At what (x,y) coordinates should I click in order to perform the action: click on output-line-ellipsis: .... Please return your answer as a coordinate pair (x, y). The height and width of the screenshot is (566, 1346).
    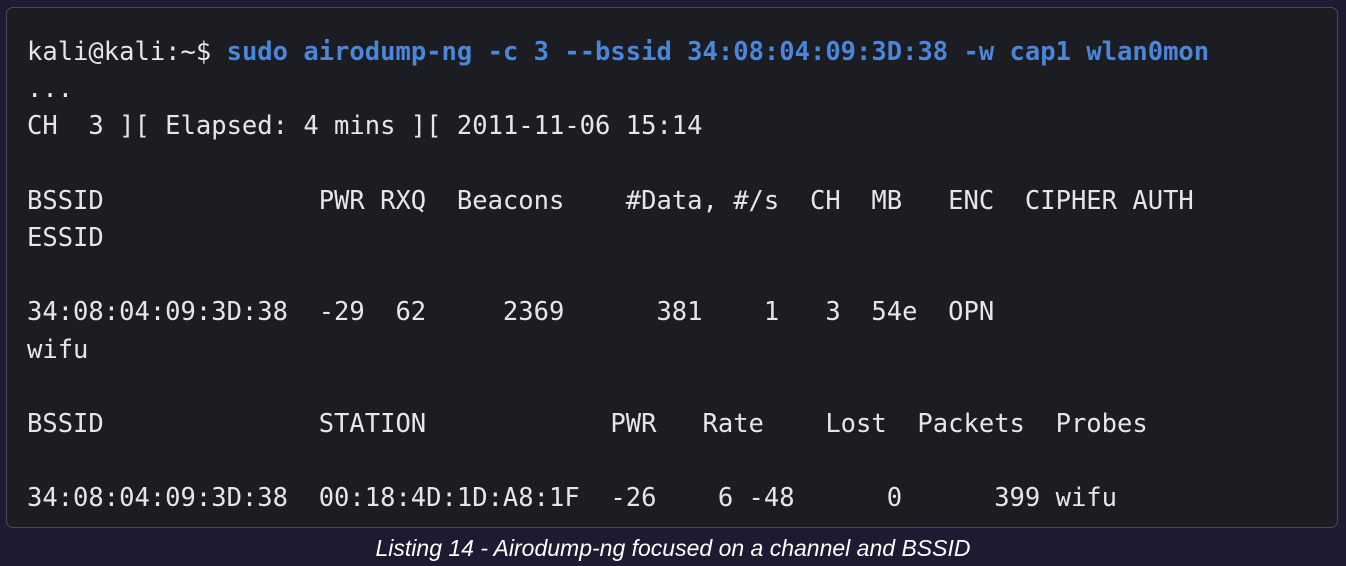
    Looking at the image, I should click on (50, 89).